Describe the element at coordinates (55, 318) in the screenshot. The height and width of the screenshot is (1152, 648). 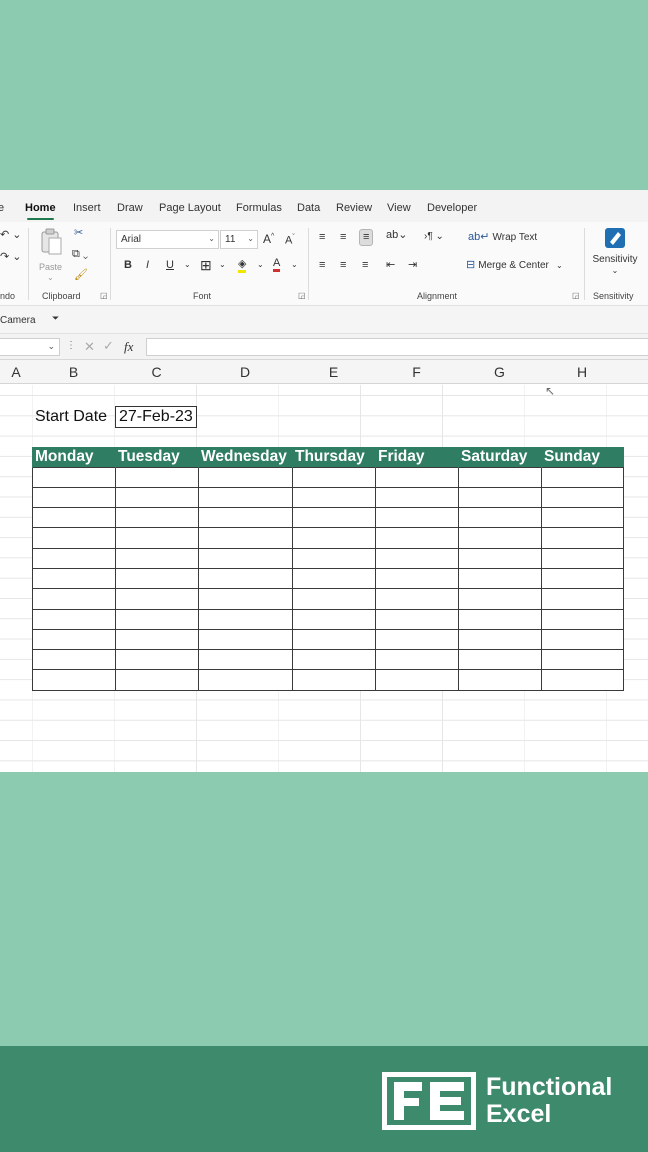
I see `chevron-down-icon: ⏷` at that location.